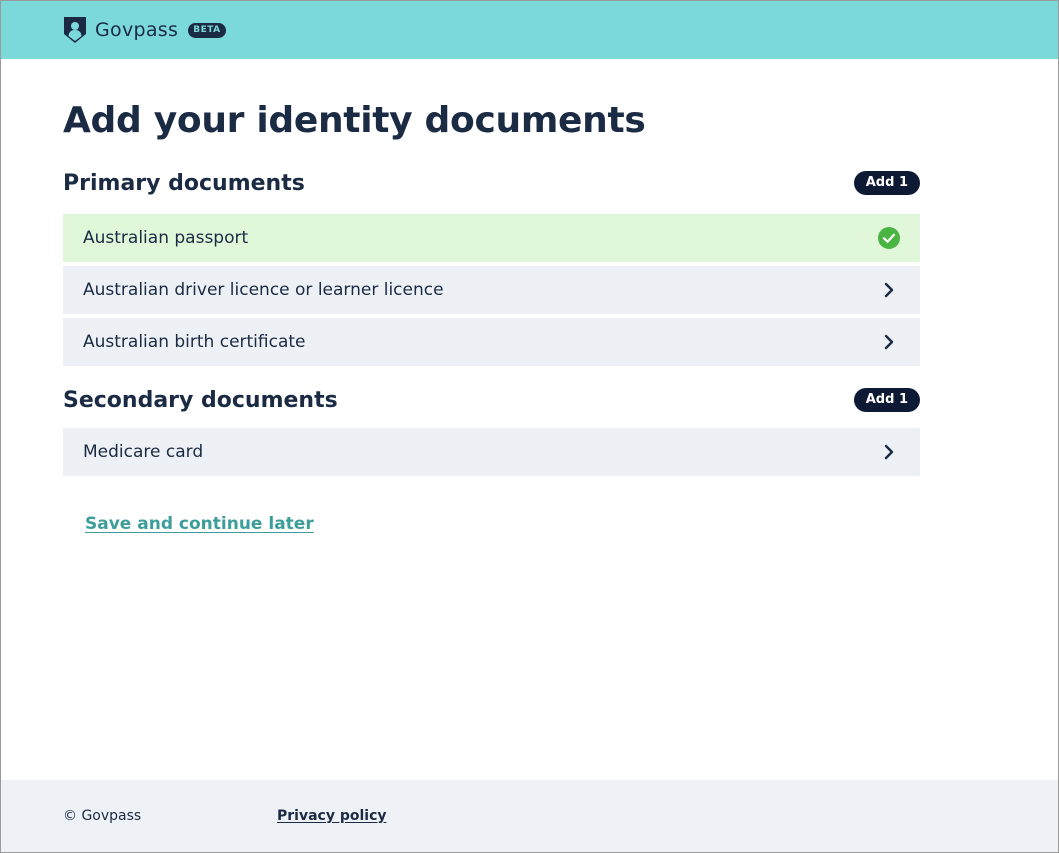 This screenshot has width=1059, height=853. Describe the element at coordinates (194, 341) in the screenshot. I see `document-label: Australian birth certificate` at that location.